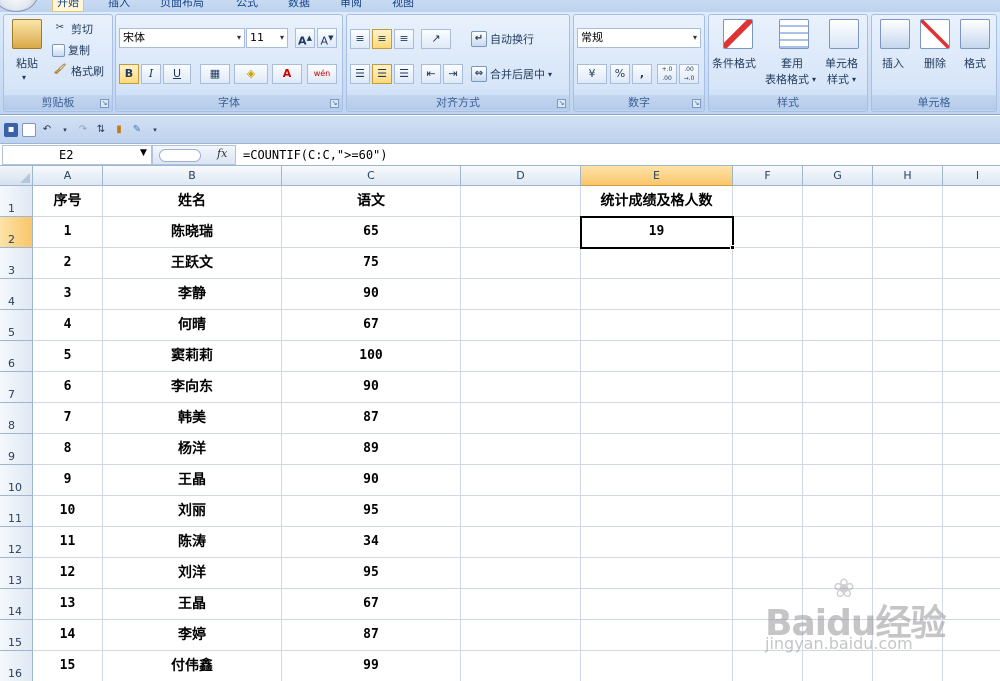  What do you see at coordinates (371, 263) in the screenshot?
I see `score-cell: 75` at bounding box center [371, 263].